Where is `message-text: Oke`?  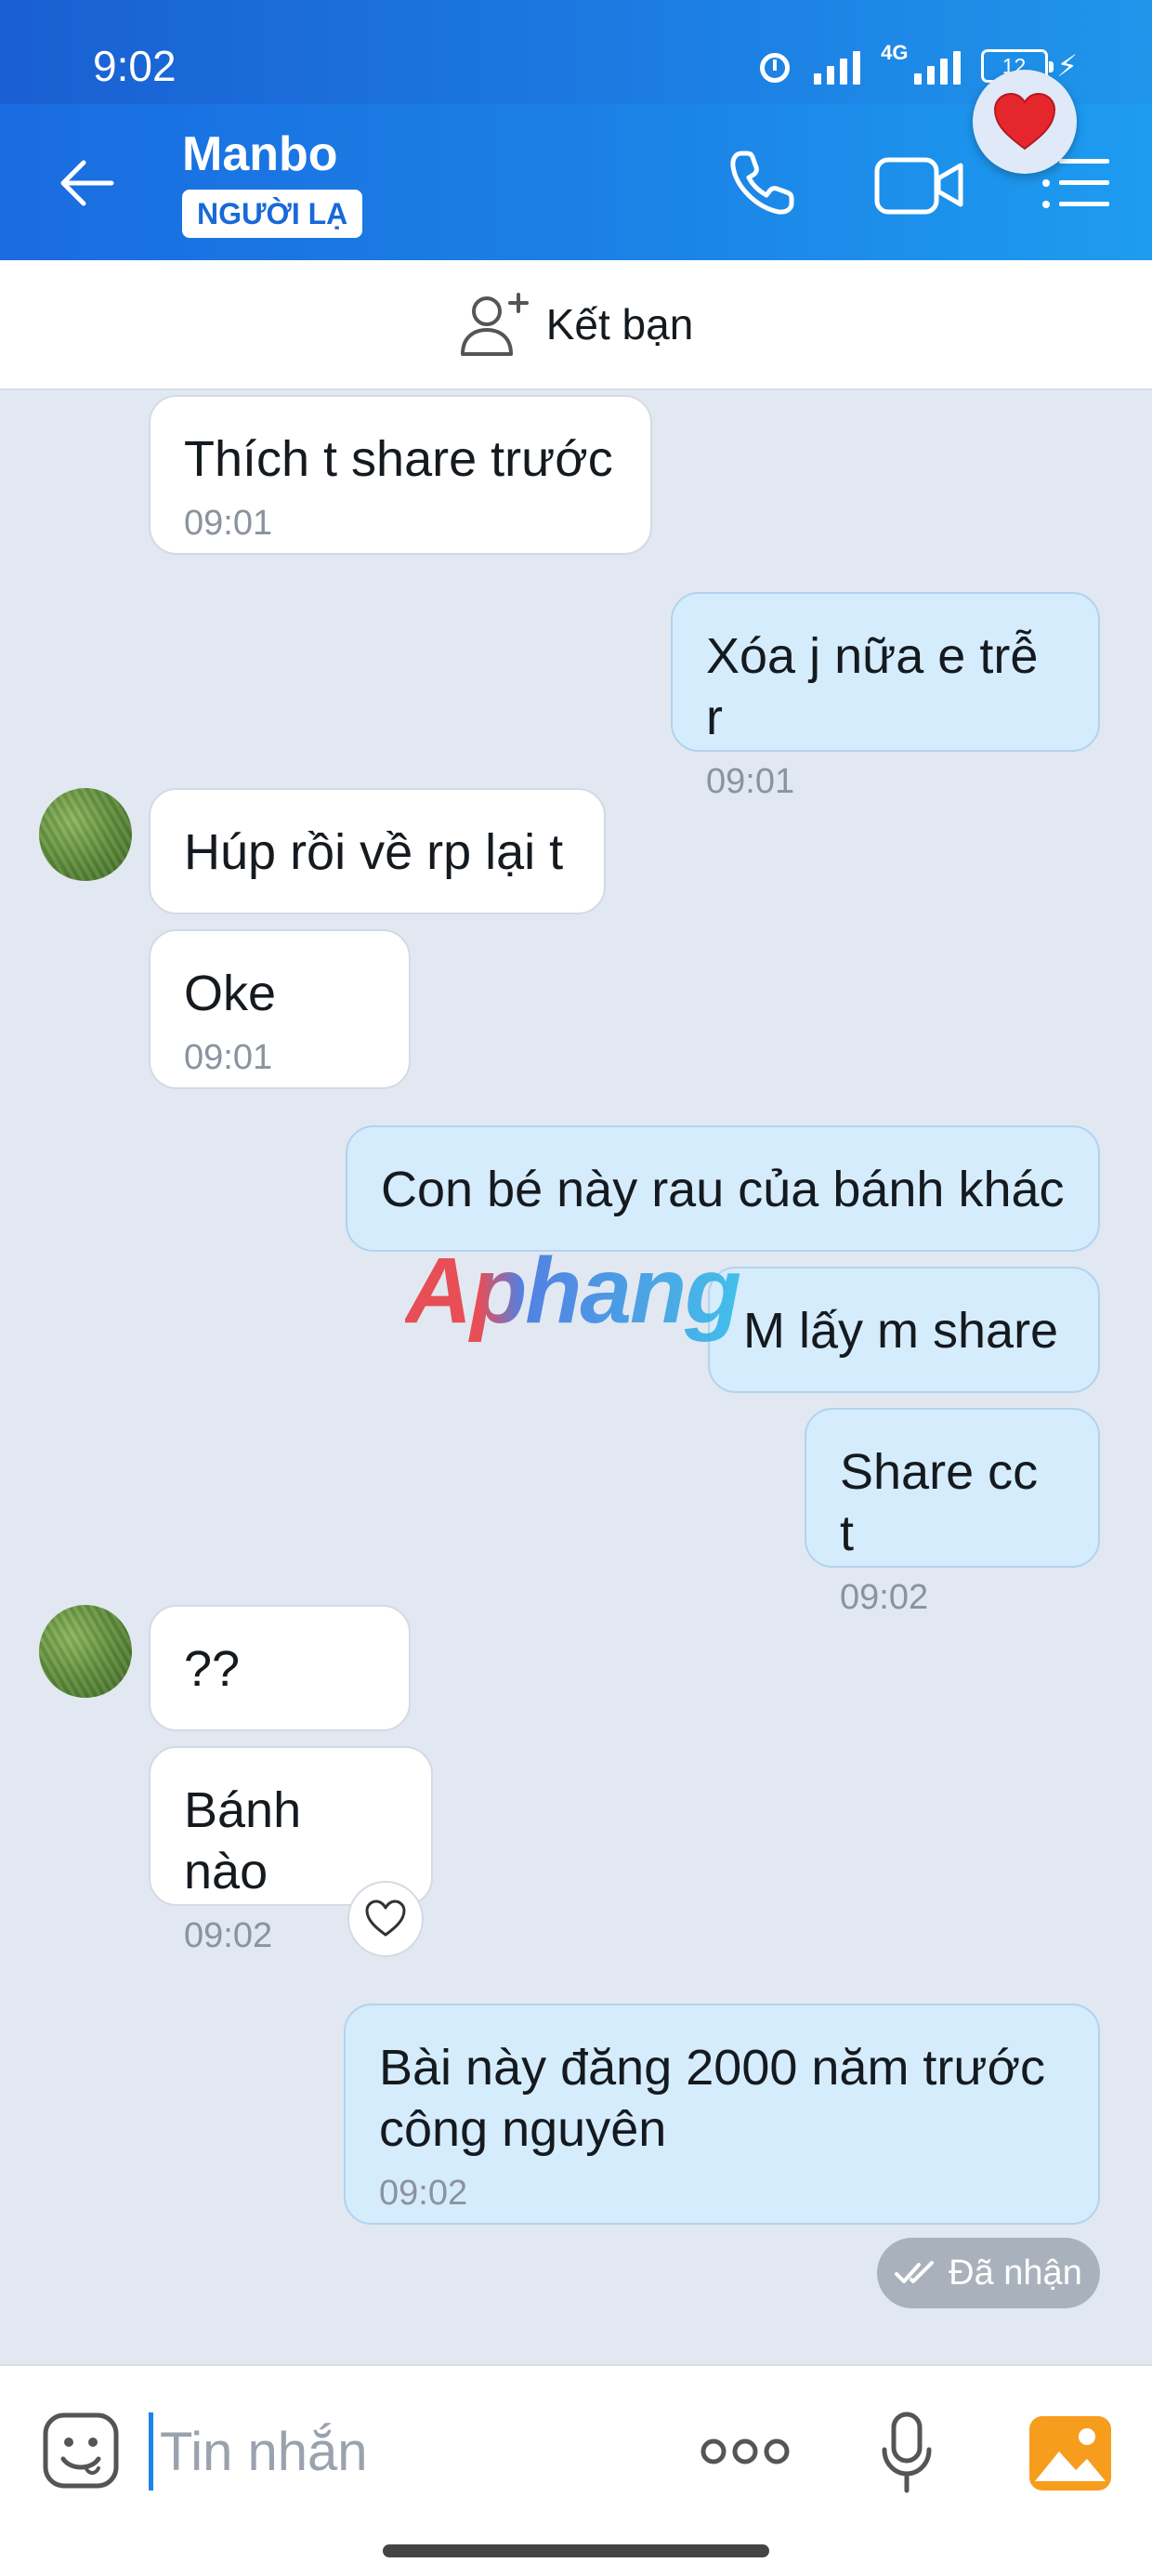 message-text: Oke is located at coordinates (230, 993).